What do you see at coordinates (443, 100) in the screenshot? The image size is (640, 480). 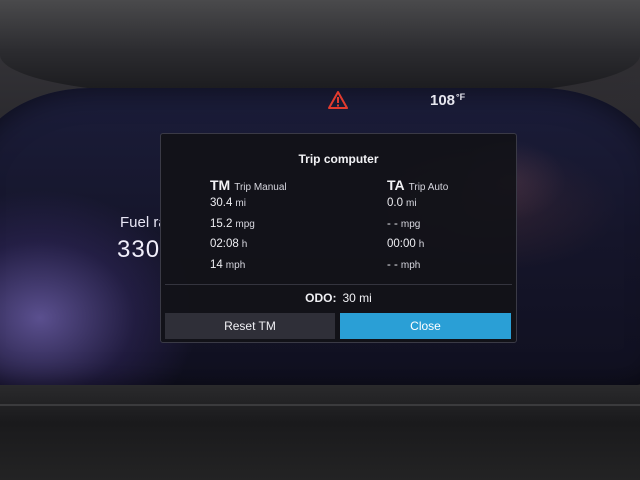 I see `outside-temperature-value: 108` at bounding box center [443, 100].